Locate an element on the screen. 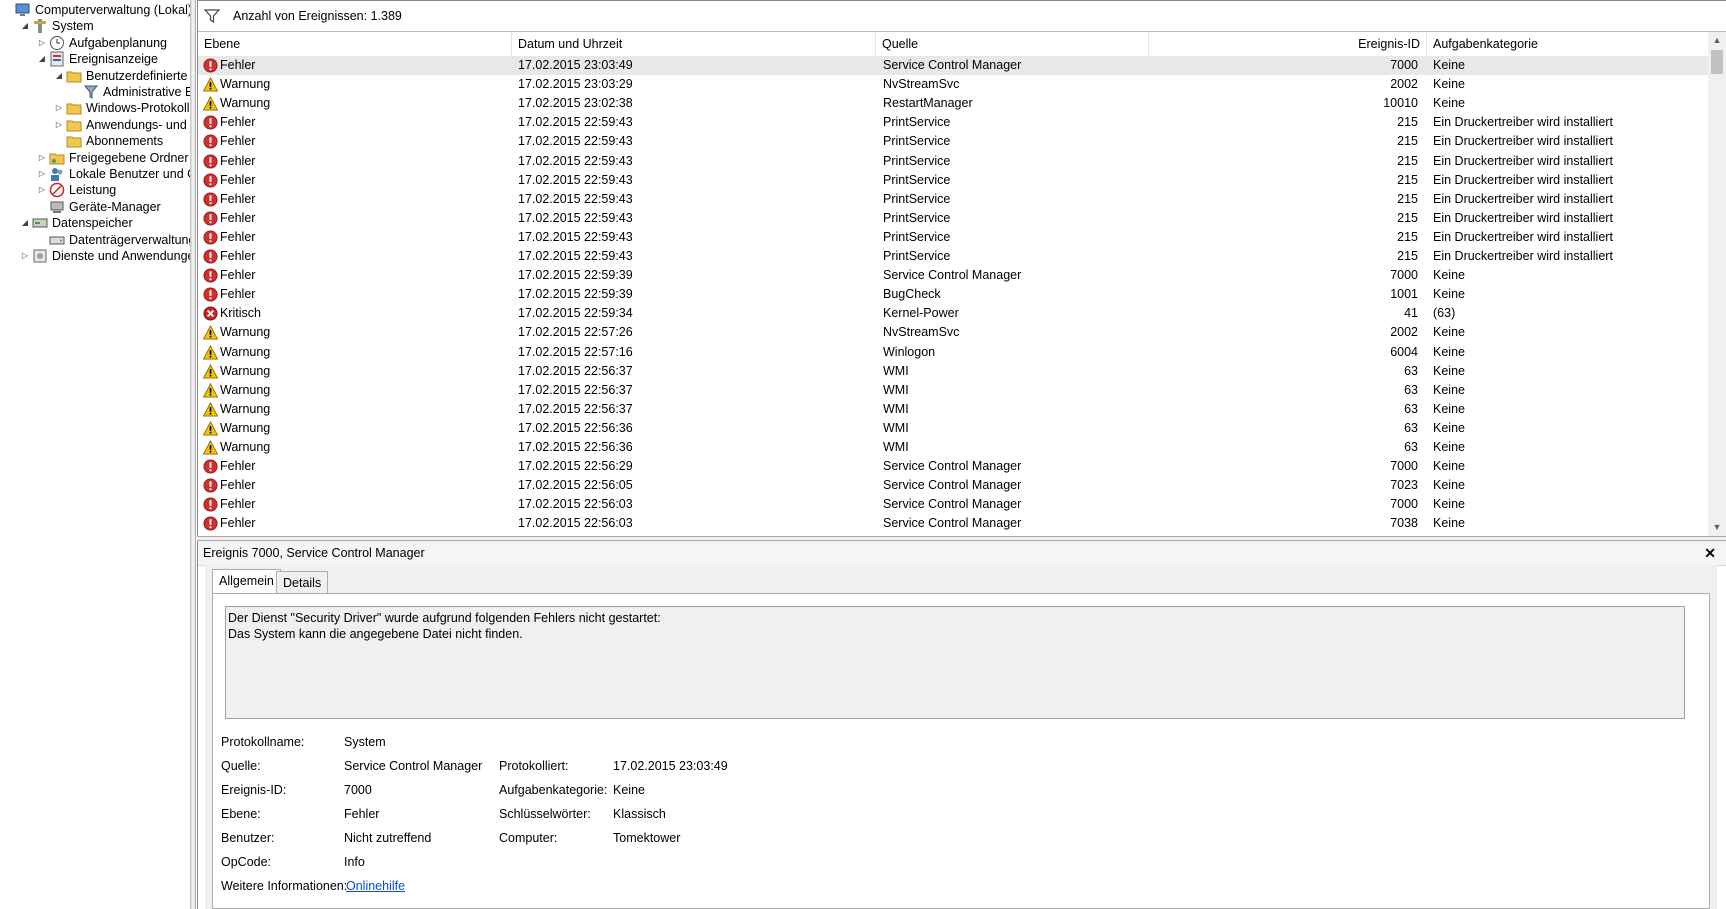  event-id-cell: 215 is located at coordinates (1407, 217).